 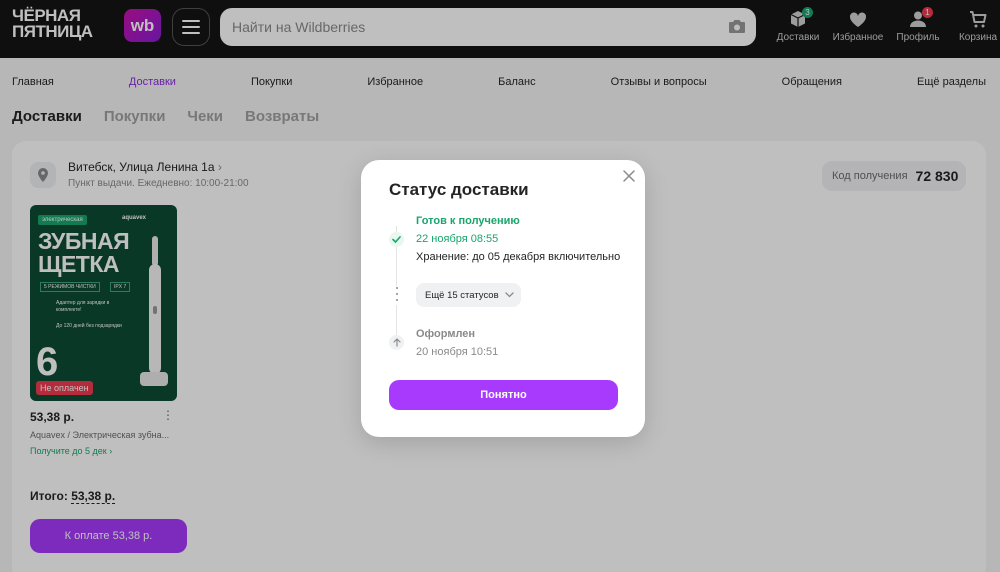 I want to click on check-icon, so click(x=396, y=239).